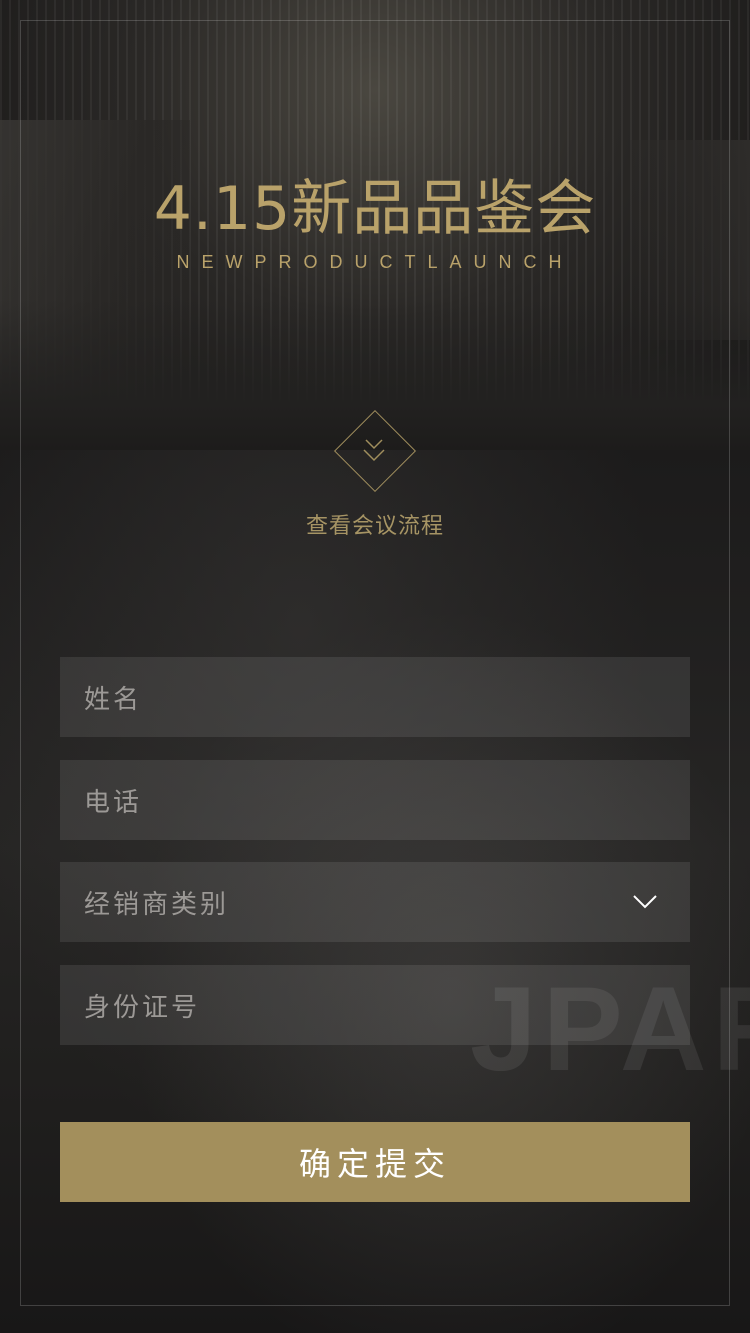  Describe the element at coordinates (142, 1007) in the screenshot. I see `id-number-placeholder: 身份证号` at that location.